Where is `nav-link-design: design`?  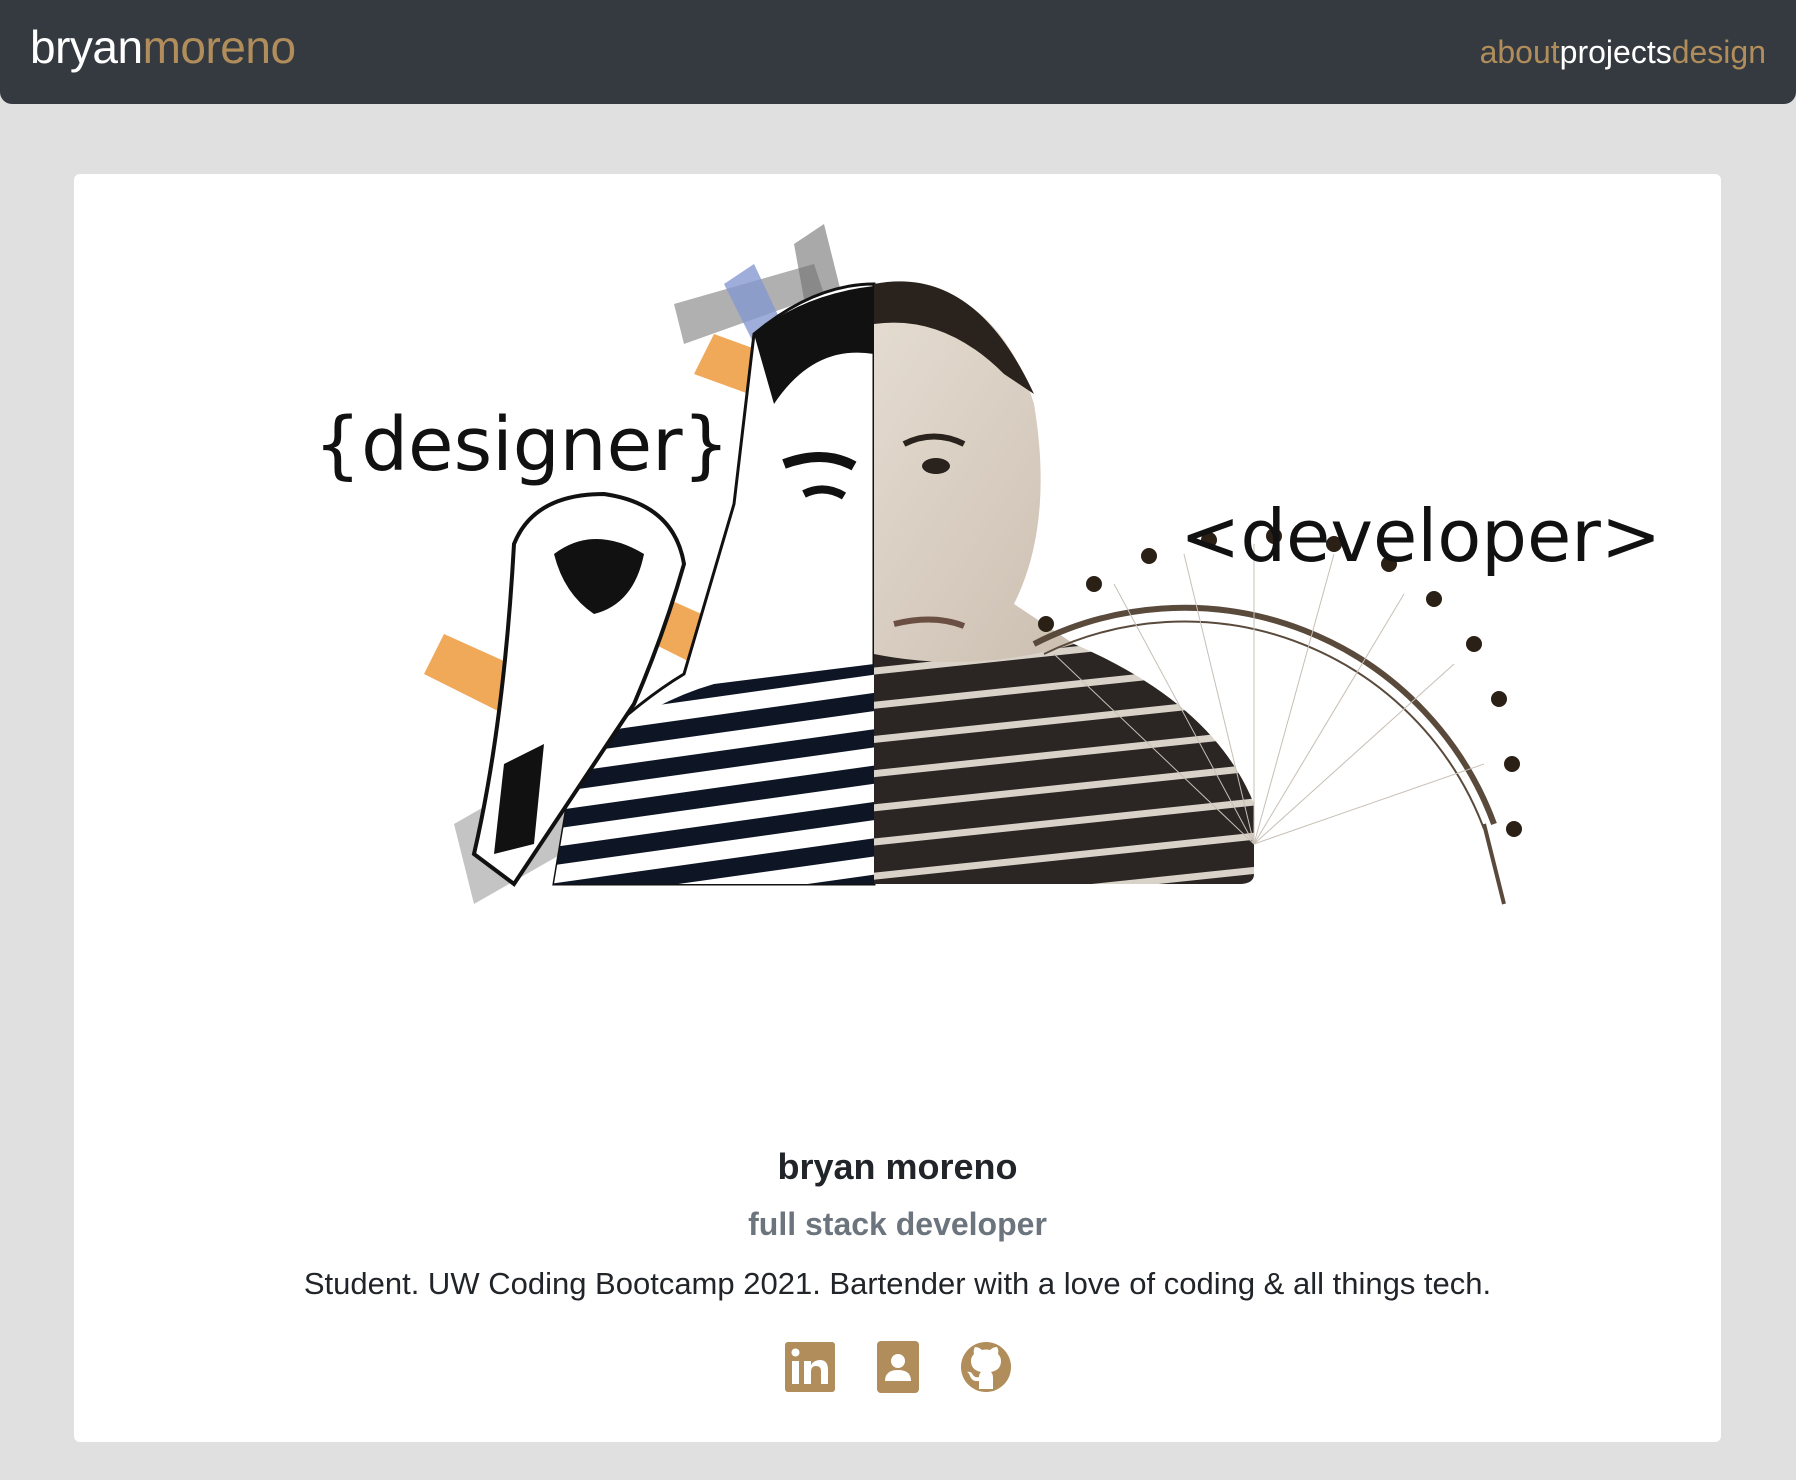 nav-link-design: design is located at coordinates (1719, 52).